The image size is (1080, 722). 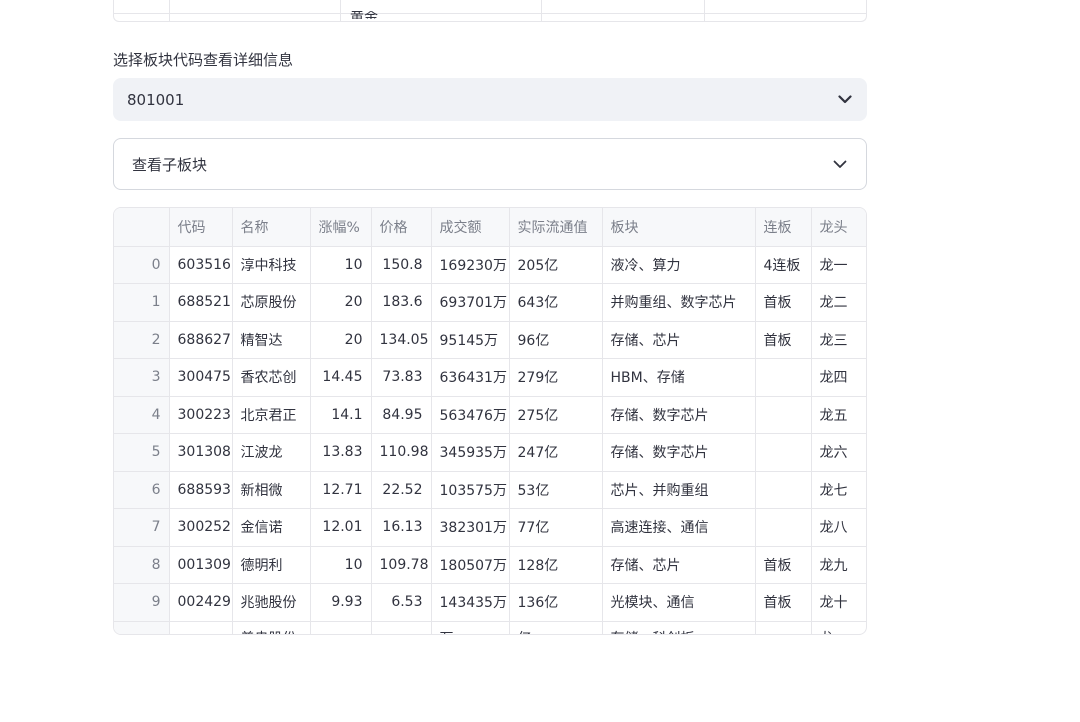 I want to click on cell-turnover: 95145万, so click(x=470, y=340).